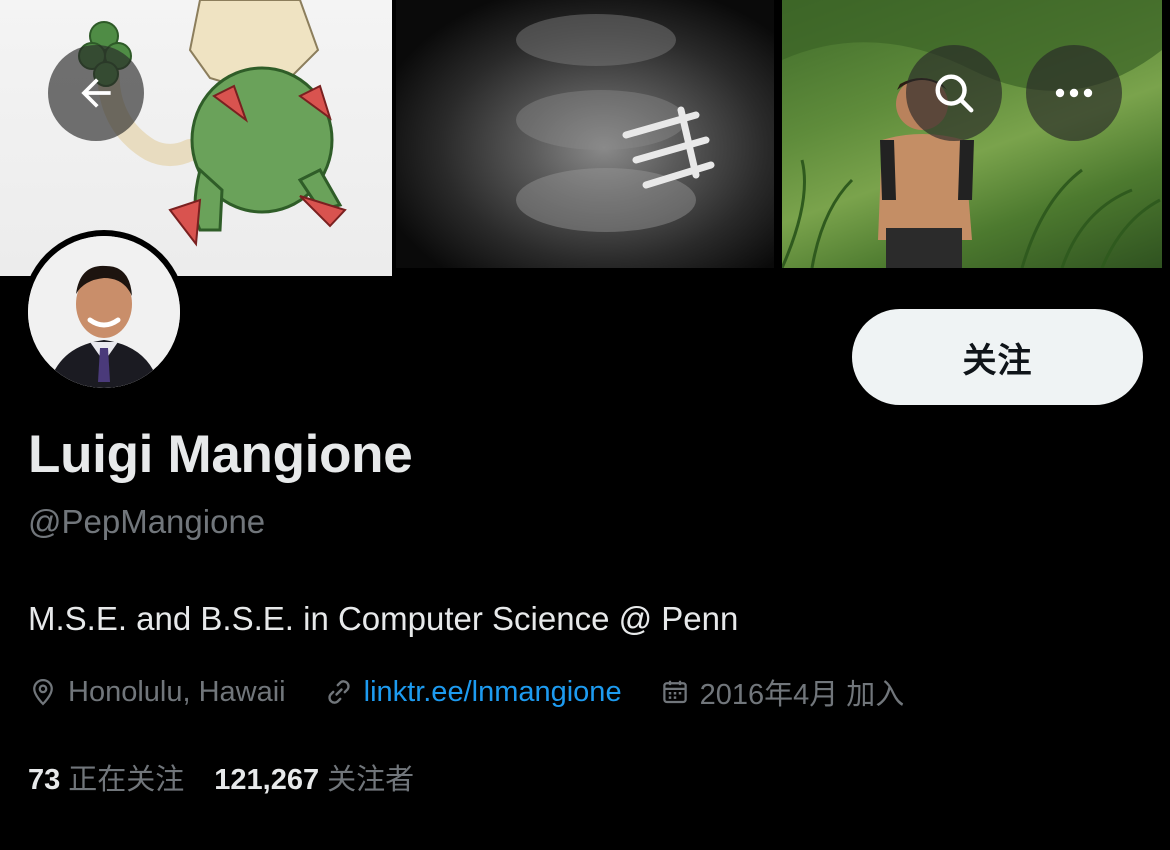  I want to click on avatar-image, so click(104, 312).